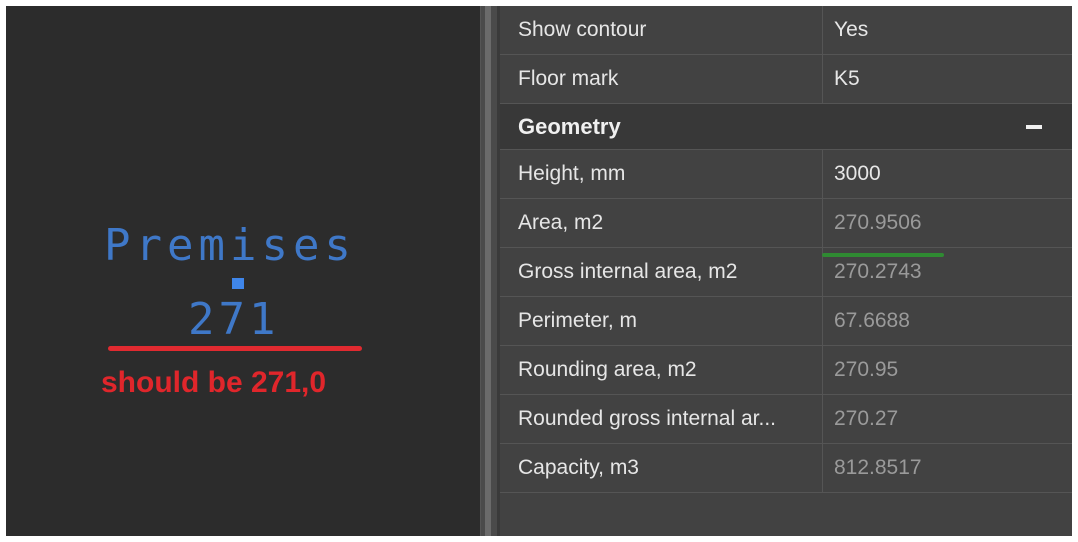  What do you see at coordinates (857, 174) in the screenshot?
I see `property-value: 3000` at bounding box center [857, 174].